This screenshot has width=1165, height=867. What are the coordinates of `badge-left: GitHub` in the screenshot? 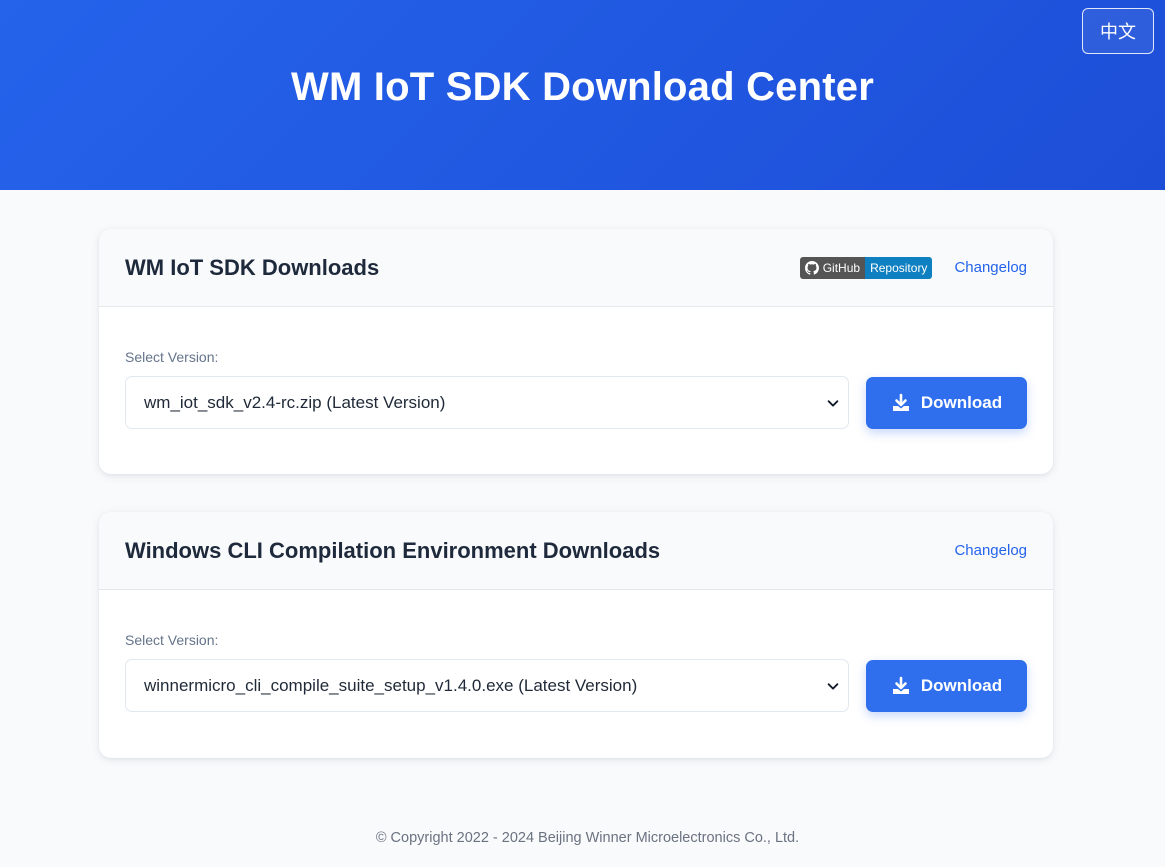 It's located at (832, 267).